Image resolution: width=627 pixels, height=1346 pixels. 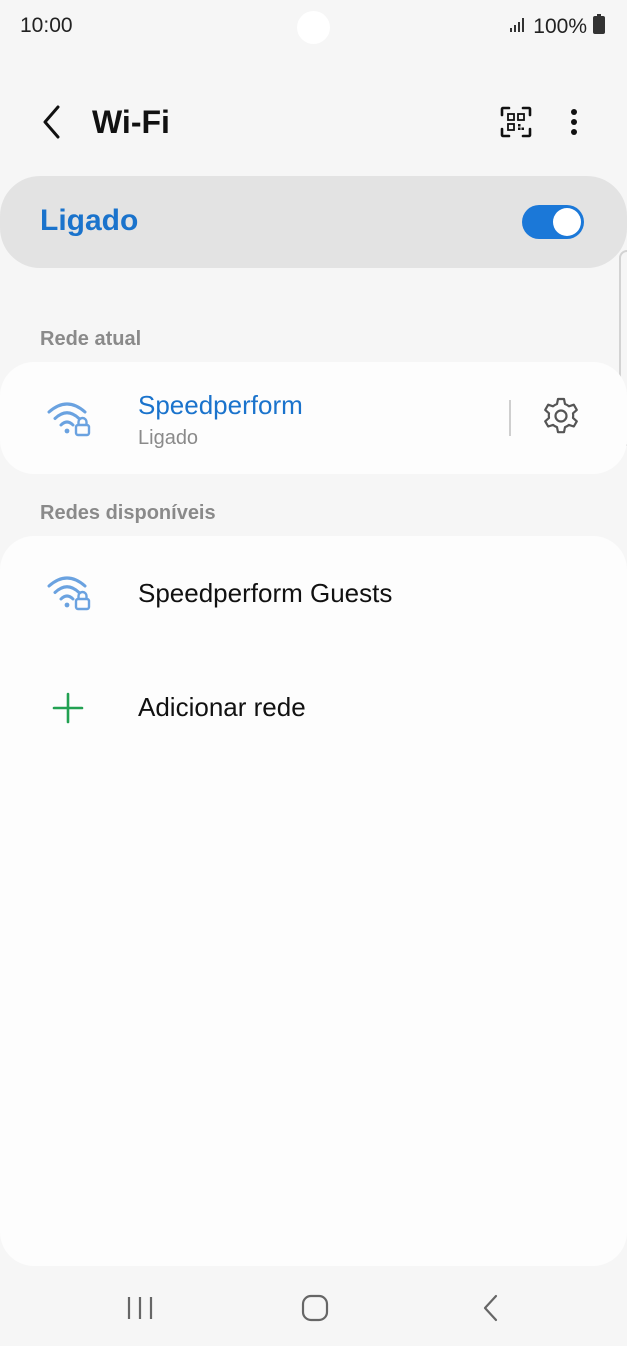 I want to click on battery-level: 100%, so click(x=560, y=26).